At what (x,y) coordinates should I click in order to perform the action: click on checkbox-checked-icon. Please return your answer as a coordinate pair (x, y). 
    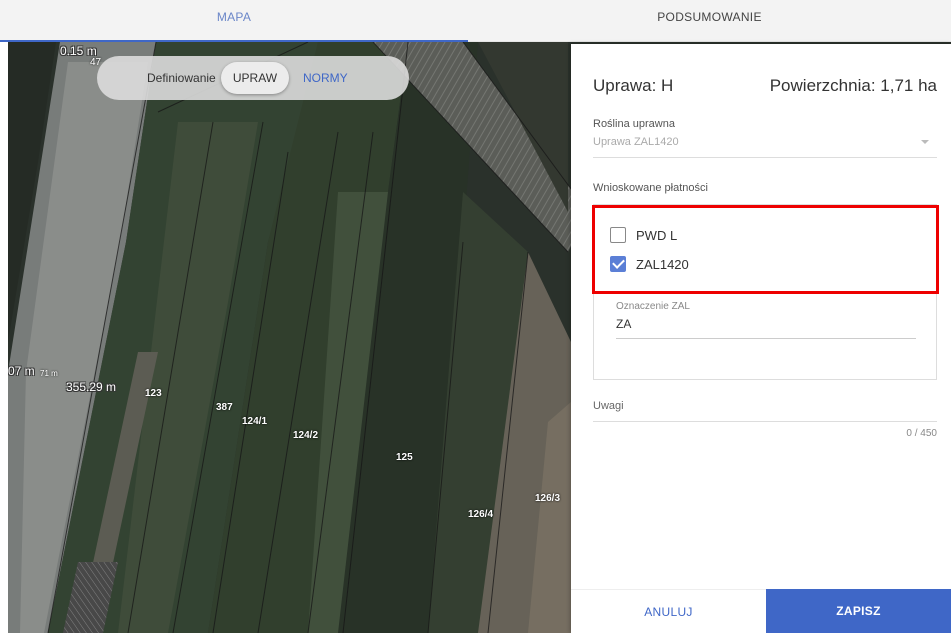
    Looking at the image, I should click on (618, 264).